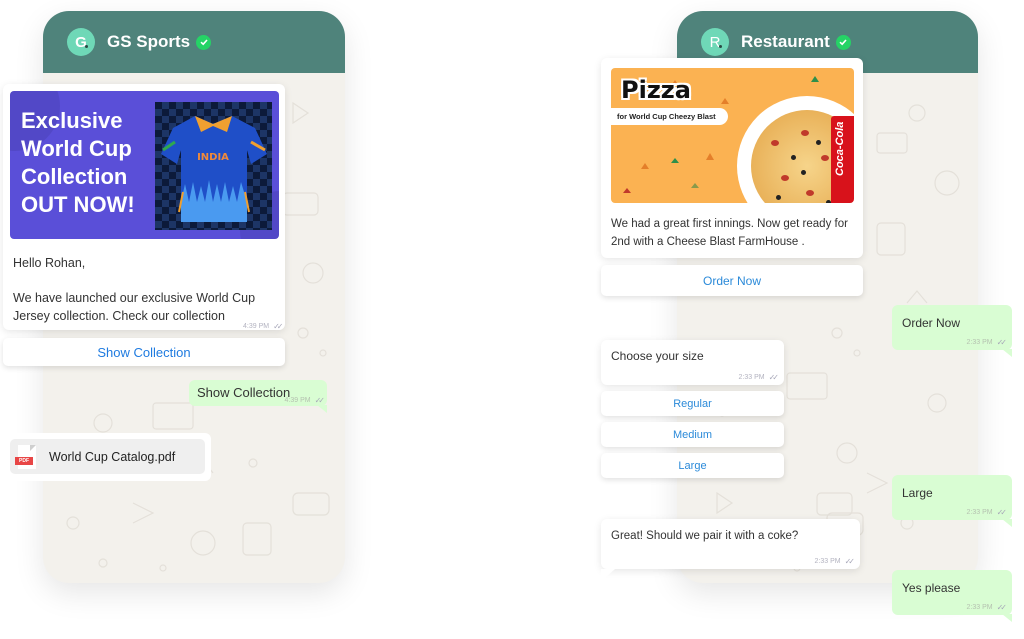 Image resolution: width=1024 pixels, height=639 pixels. I want to click on outgoing-timestamp: 4:39 PM ✓✓, so click(305, 400).